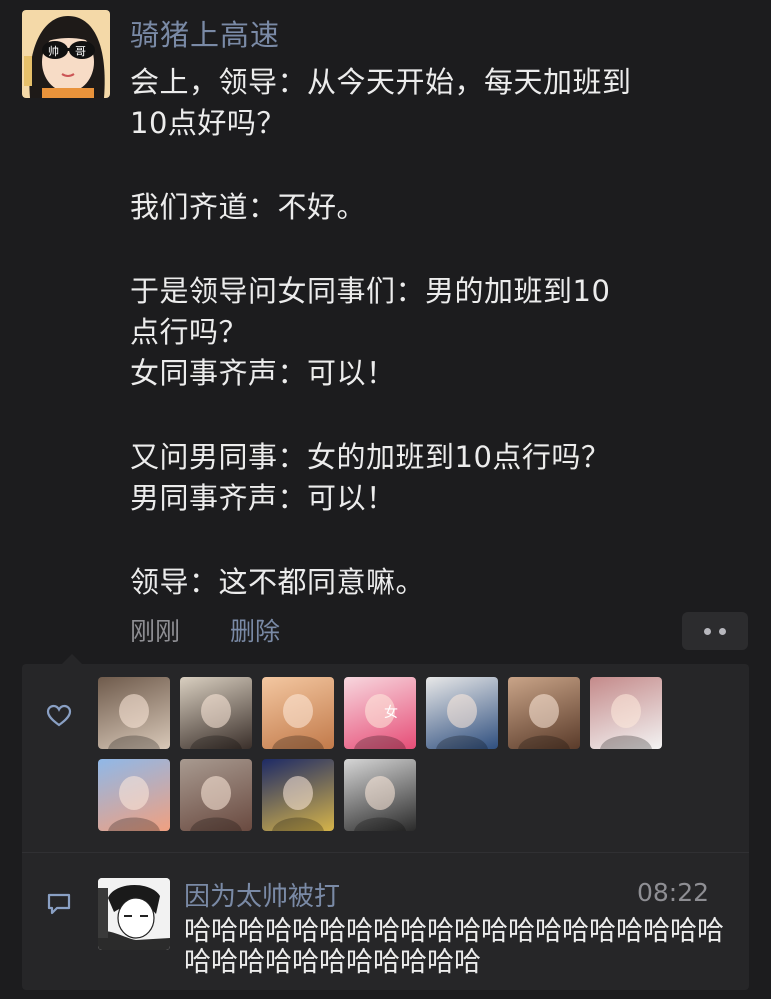 This screenshot has height=999, width=771. Describe the element at coordinates (544, 713) in the screenshot. I see `girl-hat-photo-avatar` at that location.